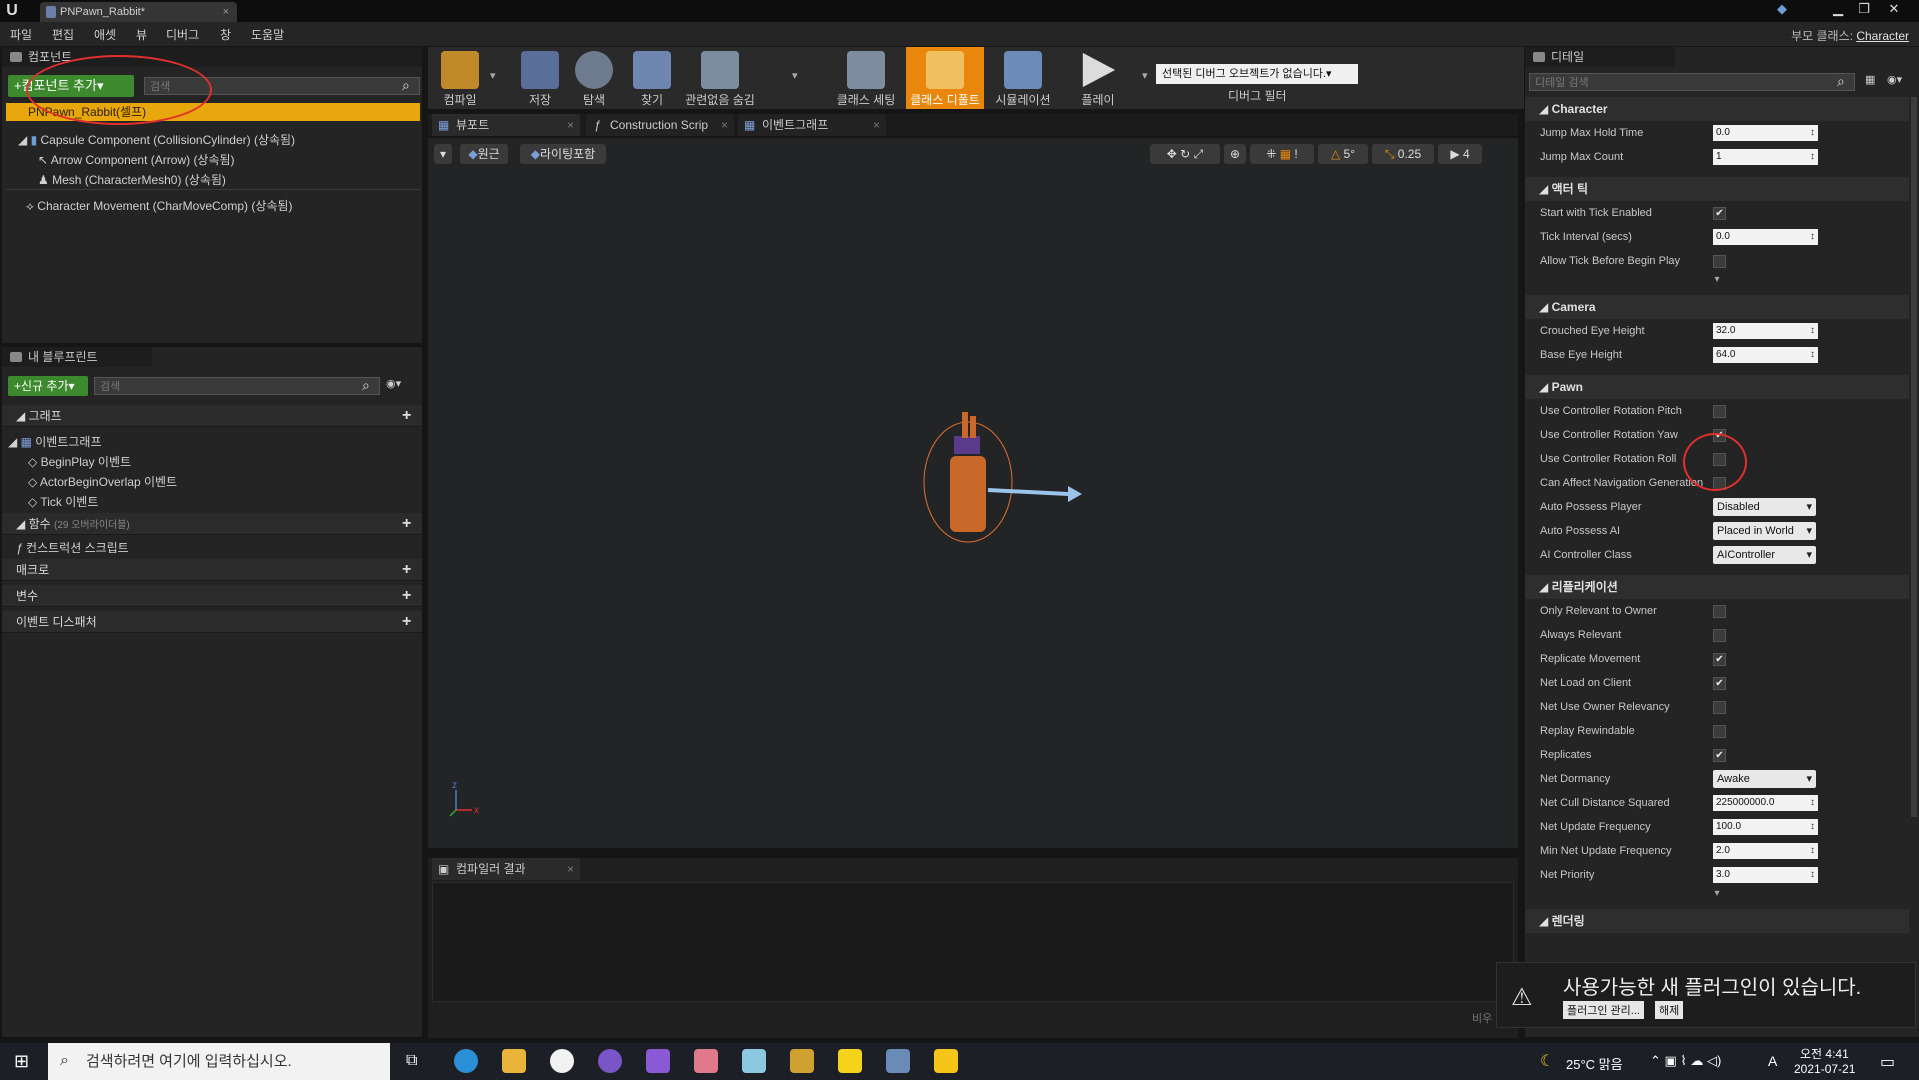 The width and height of the screenshot is (1919, 1080). Describe the element at coordinates (493, 75) in the screenshot. I see `compile-options-icon: ▾` at that location.